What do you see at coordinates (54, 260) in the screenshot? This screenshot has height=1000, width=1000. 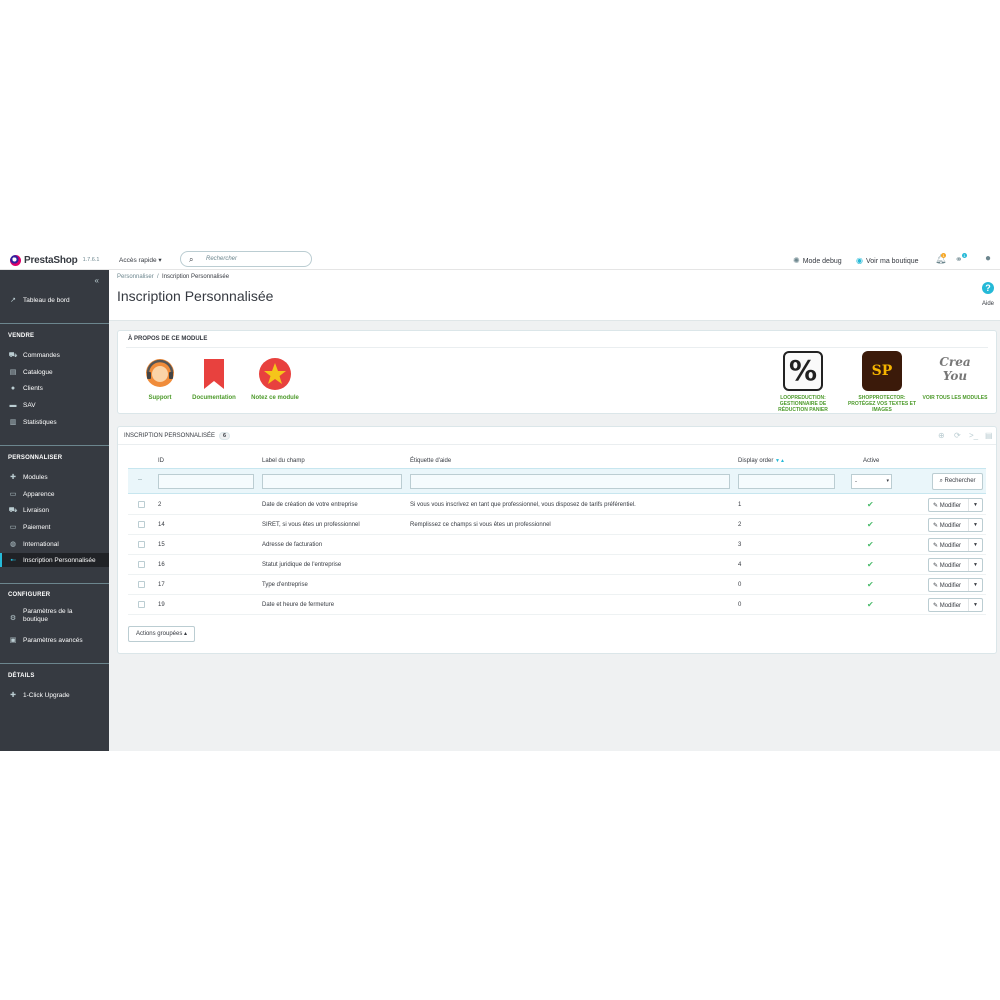 I see `prestashop-logo: PrestaShop 1.7.6.1` at bounding box center [54, 260].